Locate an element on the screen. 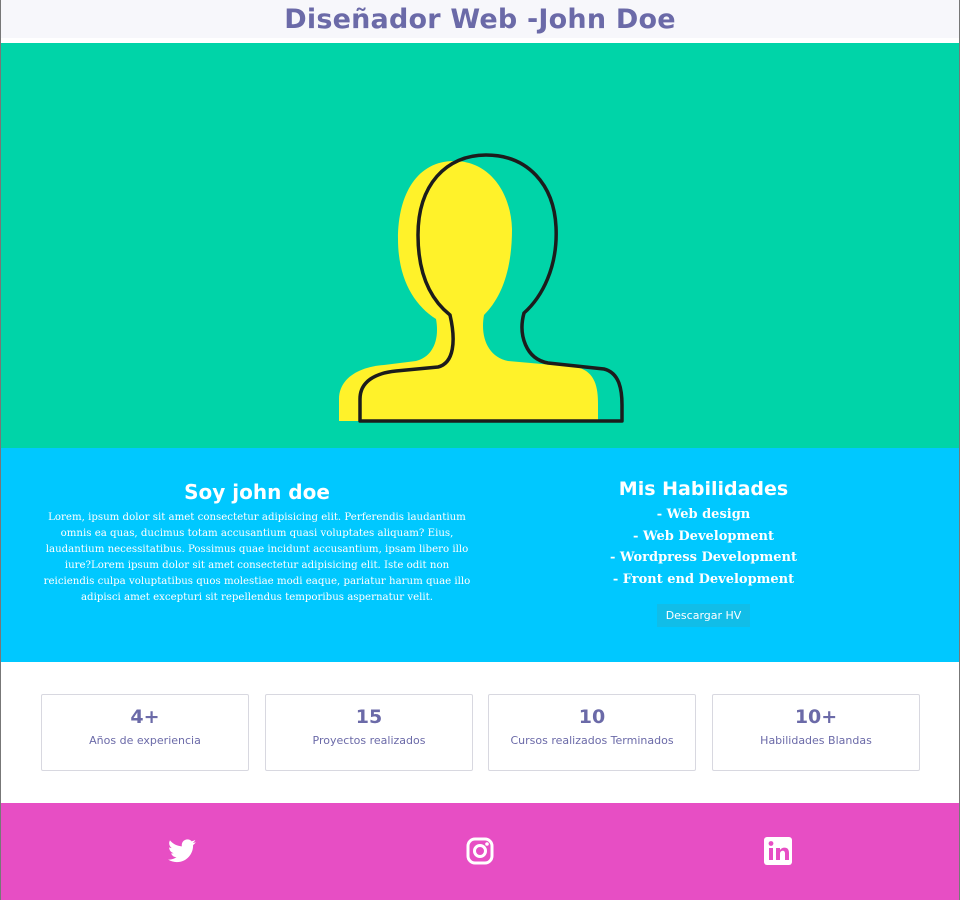 This screenshot has height=900, width=960. stat-card: 10 Cursos realizados Terminados is located at coordinates (592, 732).